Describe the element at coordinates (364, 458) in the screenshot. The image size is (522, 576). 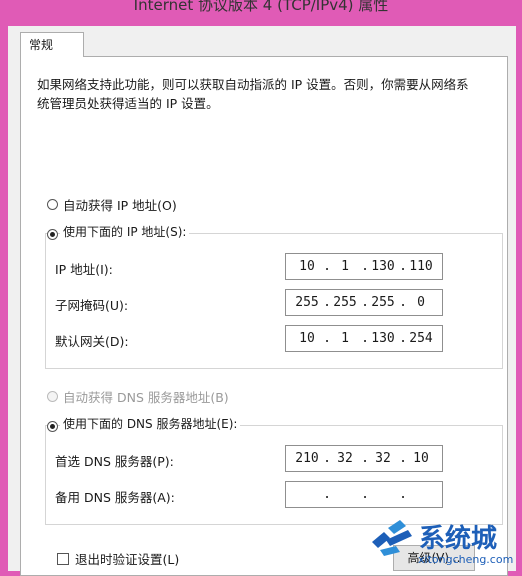
I see `preferred-dns-input: 210. 32. 32. 10` at that location.